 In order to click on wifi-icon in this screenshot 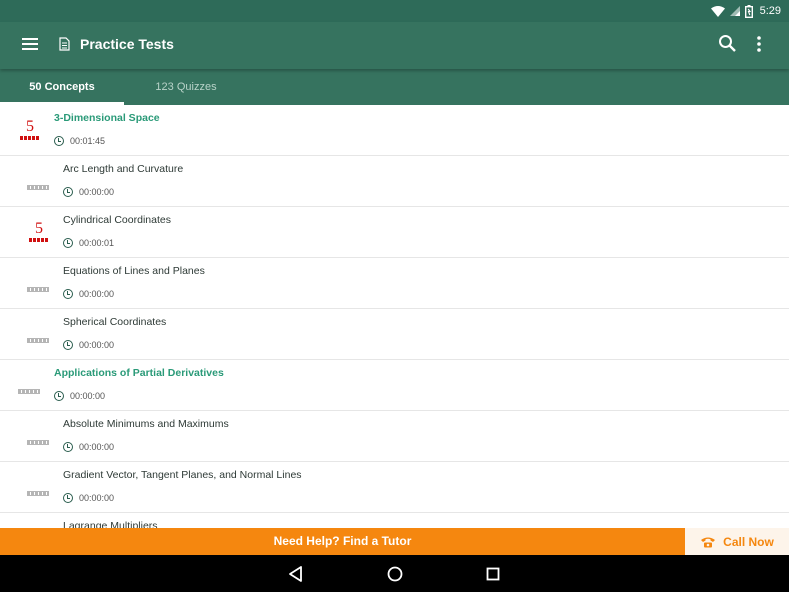, I will do `click(717, 11)`.